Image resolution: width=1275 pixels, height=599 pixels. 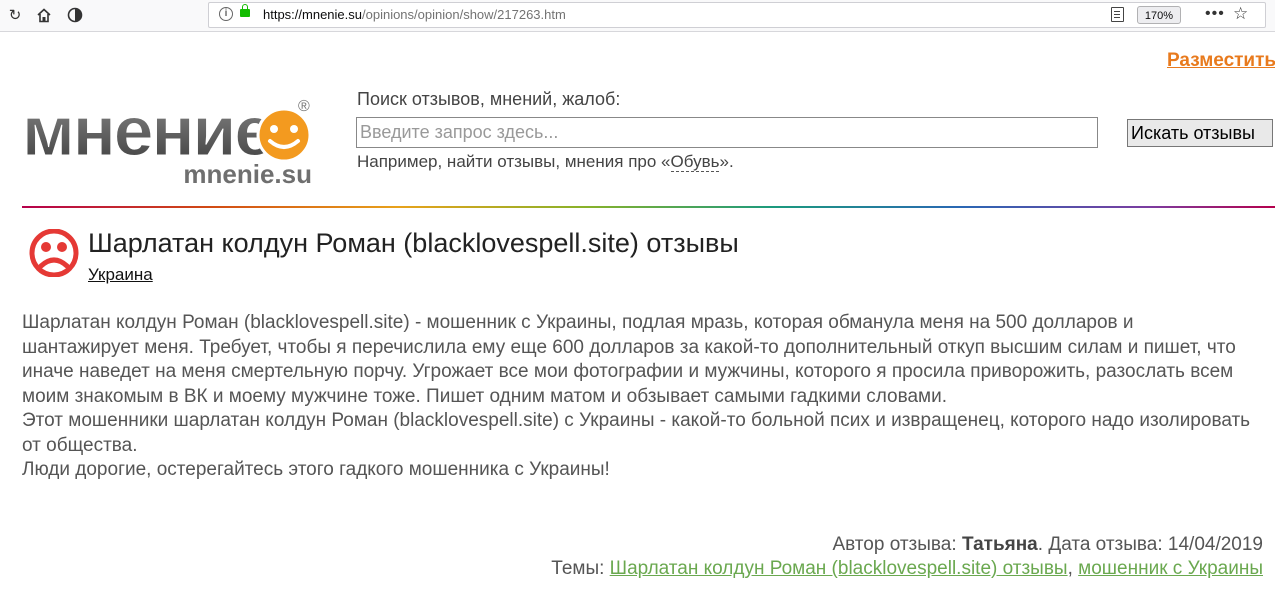 I want to click on country-link: Украина, so click(x=120, y=275).